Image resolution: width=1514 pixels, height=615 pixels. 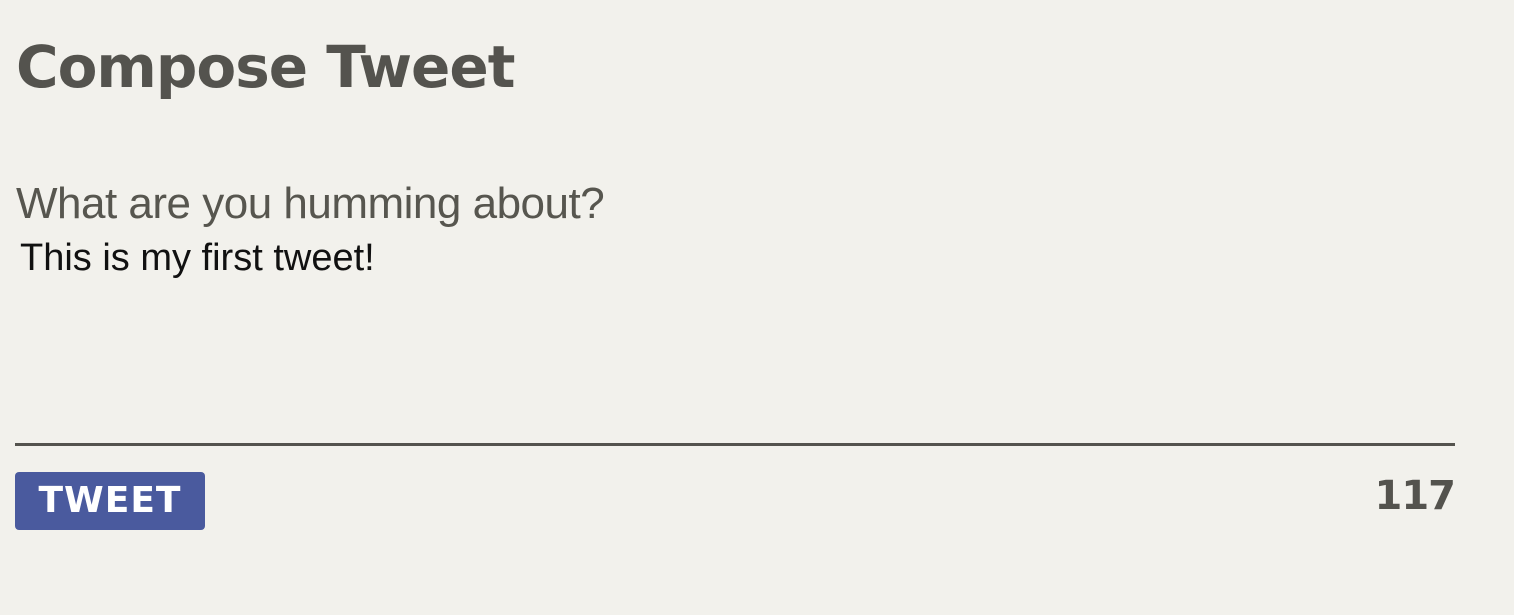 What do you see at coordinates (265, 67) in the screenshot?
I see `page-title: Compose Tweet` at bounding box center [265, 67].